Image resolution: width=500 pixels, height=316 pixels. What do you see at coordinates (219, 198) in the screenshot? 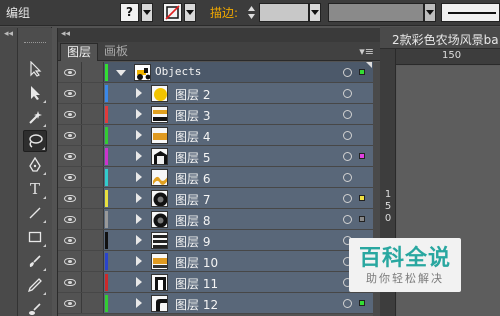
I see `layer-row: 图层 7` at bounding box center [219, 198].